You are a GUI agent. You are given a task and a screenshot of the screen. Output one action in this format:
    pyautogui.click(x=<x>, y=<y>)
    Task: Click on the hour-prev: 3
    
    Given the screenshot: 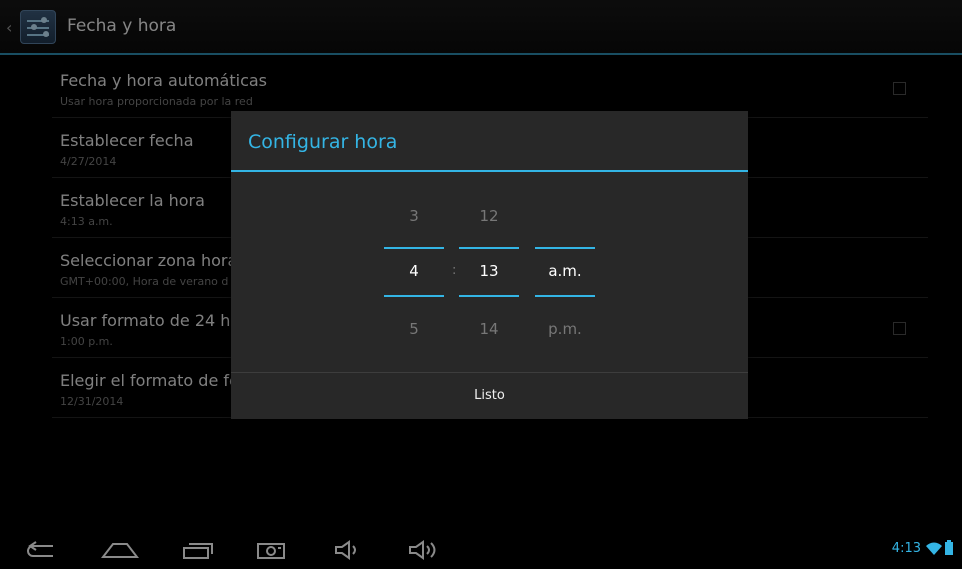 What is the action you would take?
    pyautogui.click(x=414, y=216)
    